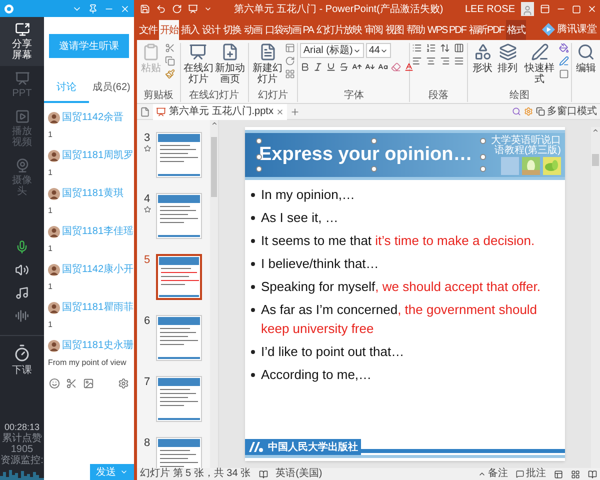 The height and width of the screenshot is (480, 600). Describe the element at coordinates (289, 74) in the screenshot. I see `section-icon` at that location.